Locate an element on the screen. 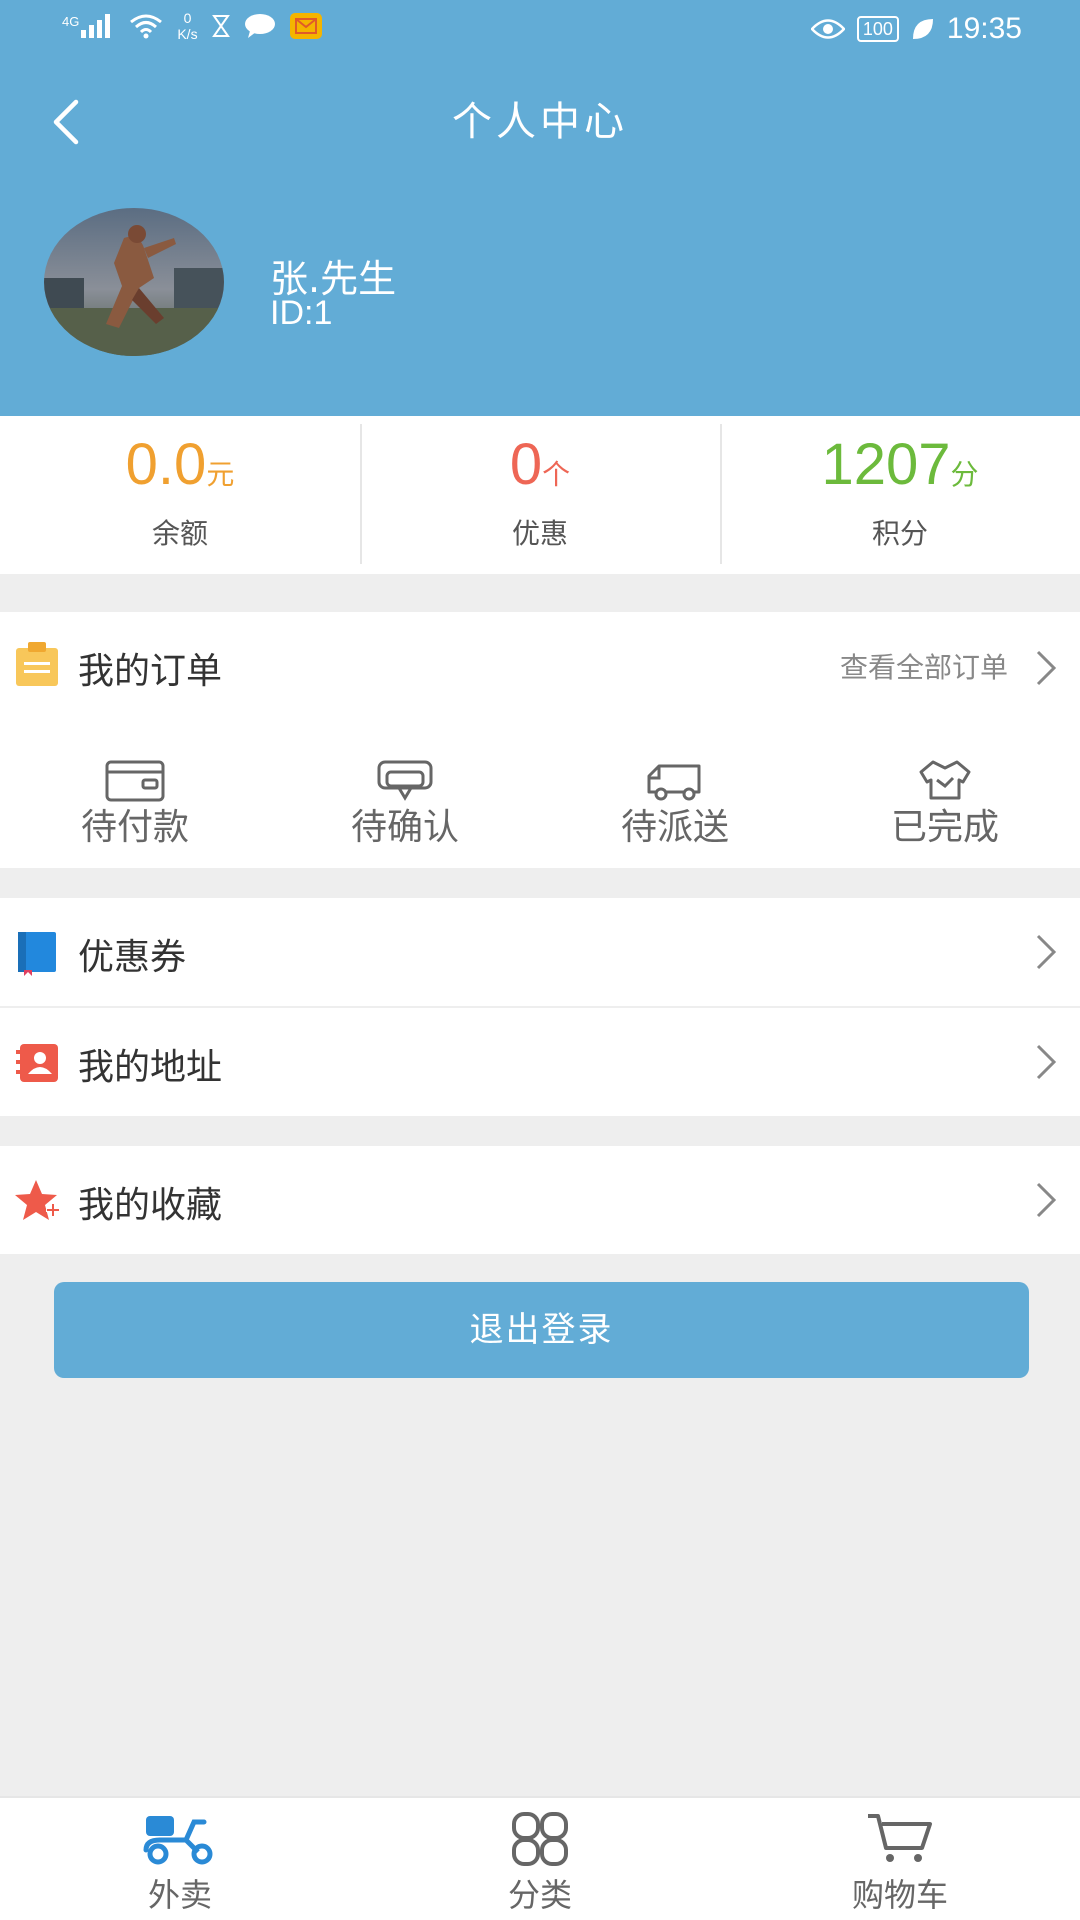 The image size is (1080, 1920). tab-cart: 购物车 is located at coordinates (900, 1859).